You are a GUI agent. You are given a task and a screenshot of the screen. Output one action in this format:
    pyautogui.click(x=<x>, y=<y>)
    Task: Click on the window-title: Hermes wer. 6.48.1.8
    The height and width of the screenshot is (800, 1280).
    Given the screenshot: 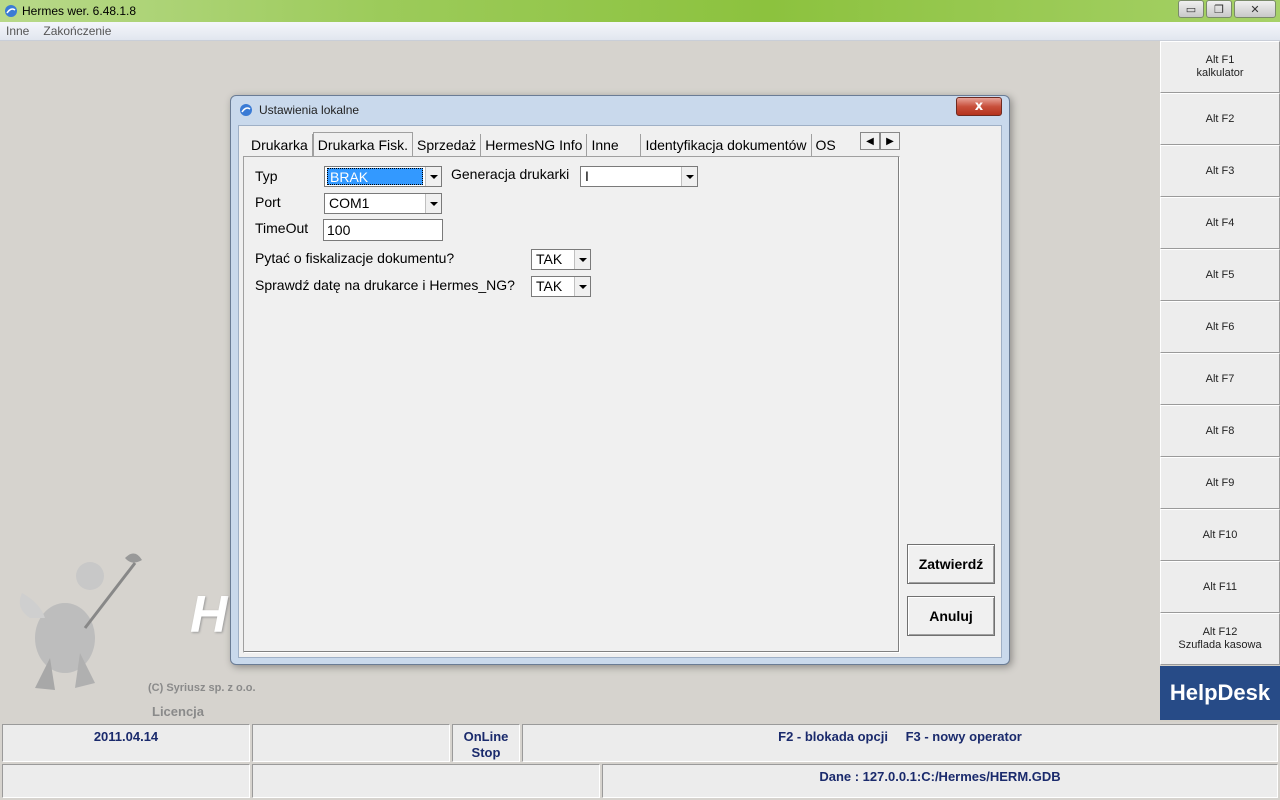 What is the action you would take?
    pyautogui.click(x=79, y=11)
    